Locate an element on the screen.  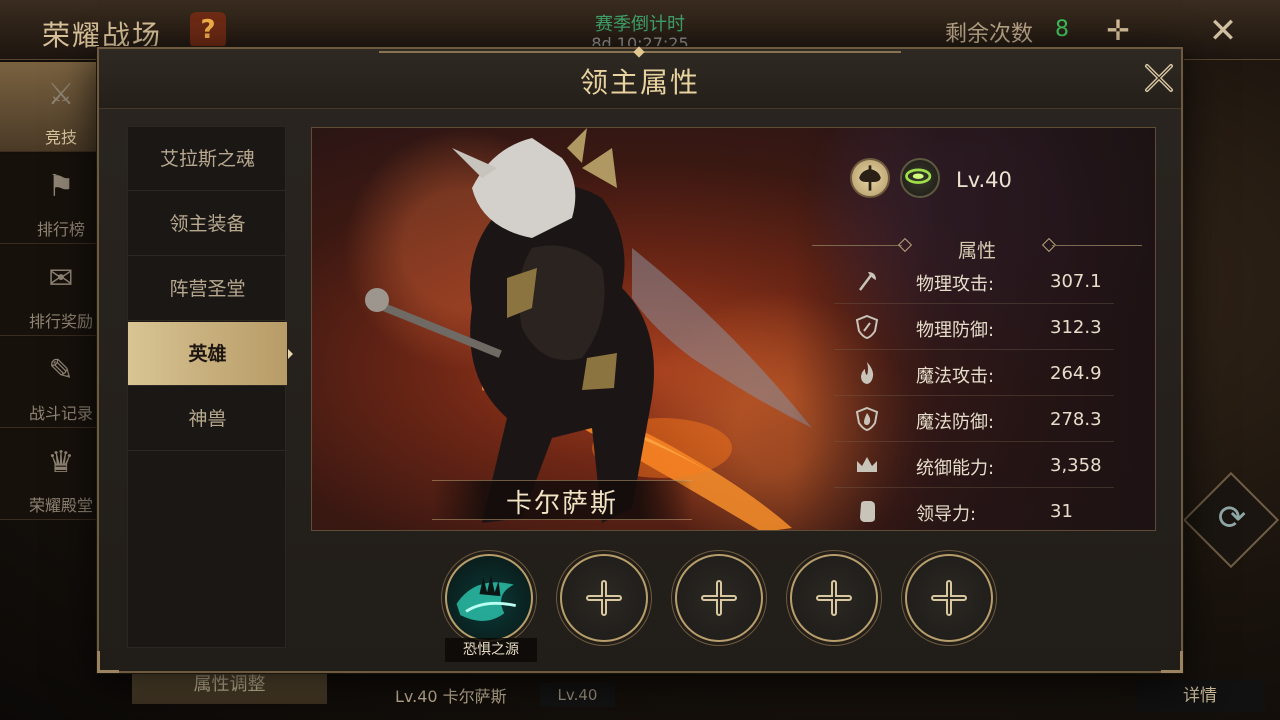
fist-icon is located at coordinates (867, 511).